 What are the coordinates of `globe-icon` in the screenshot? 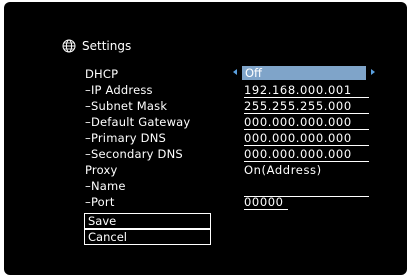 It's located at (69, 46).